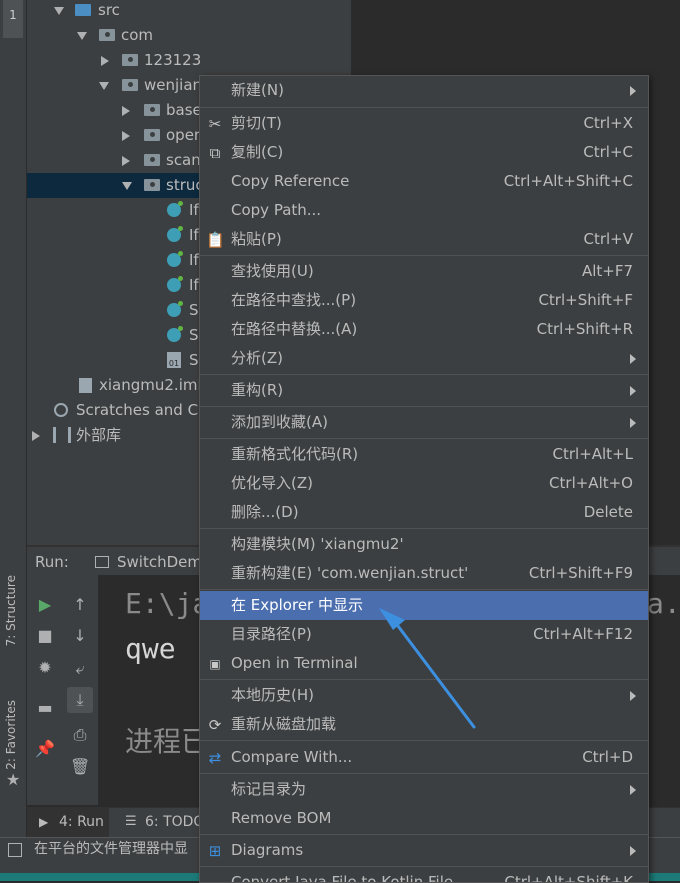 This screenshot has width=680, height=883. What do you see at coordinates (80, 605) in the screenshot?
I see `up-arrow-icon: ↑` at bounding box center [80, 605].